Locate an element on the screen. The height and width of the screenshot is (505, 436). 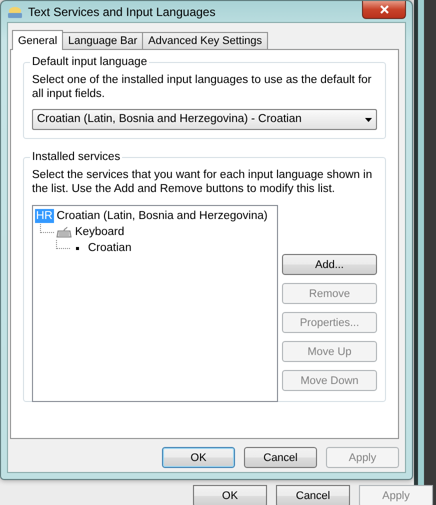
close-button is located at coordinates (384, 10).